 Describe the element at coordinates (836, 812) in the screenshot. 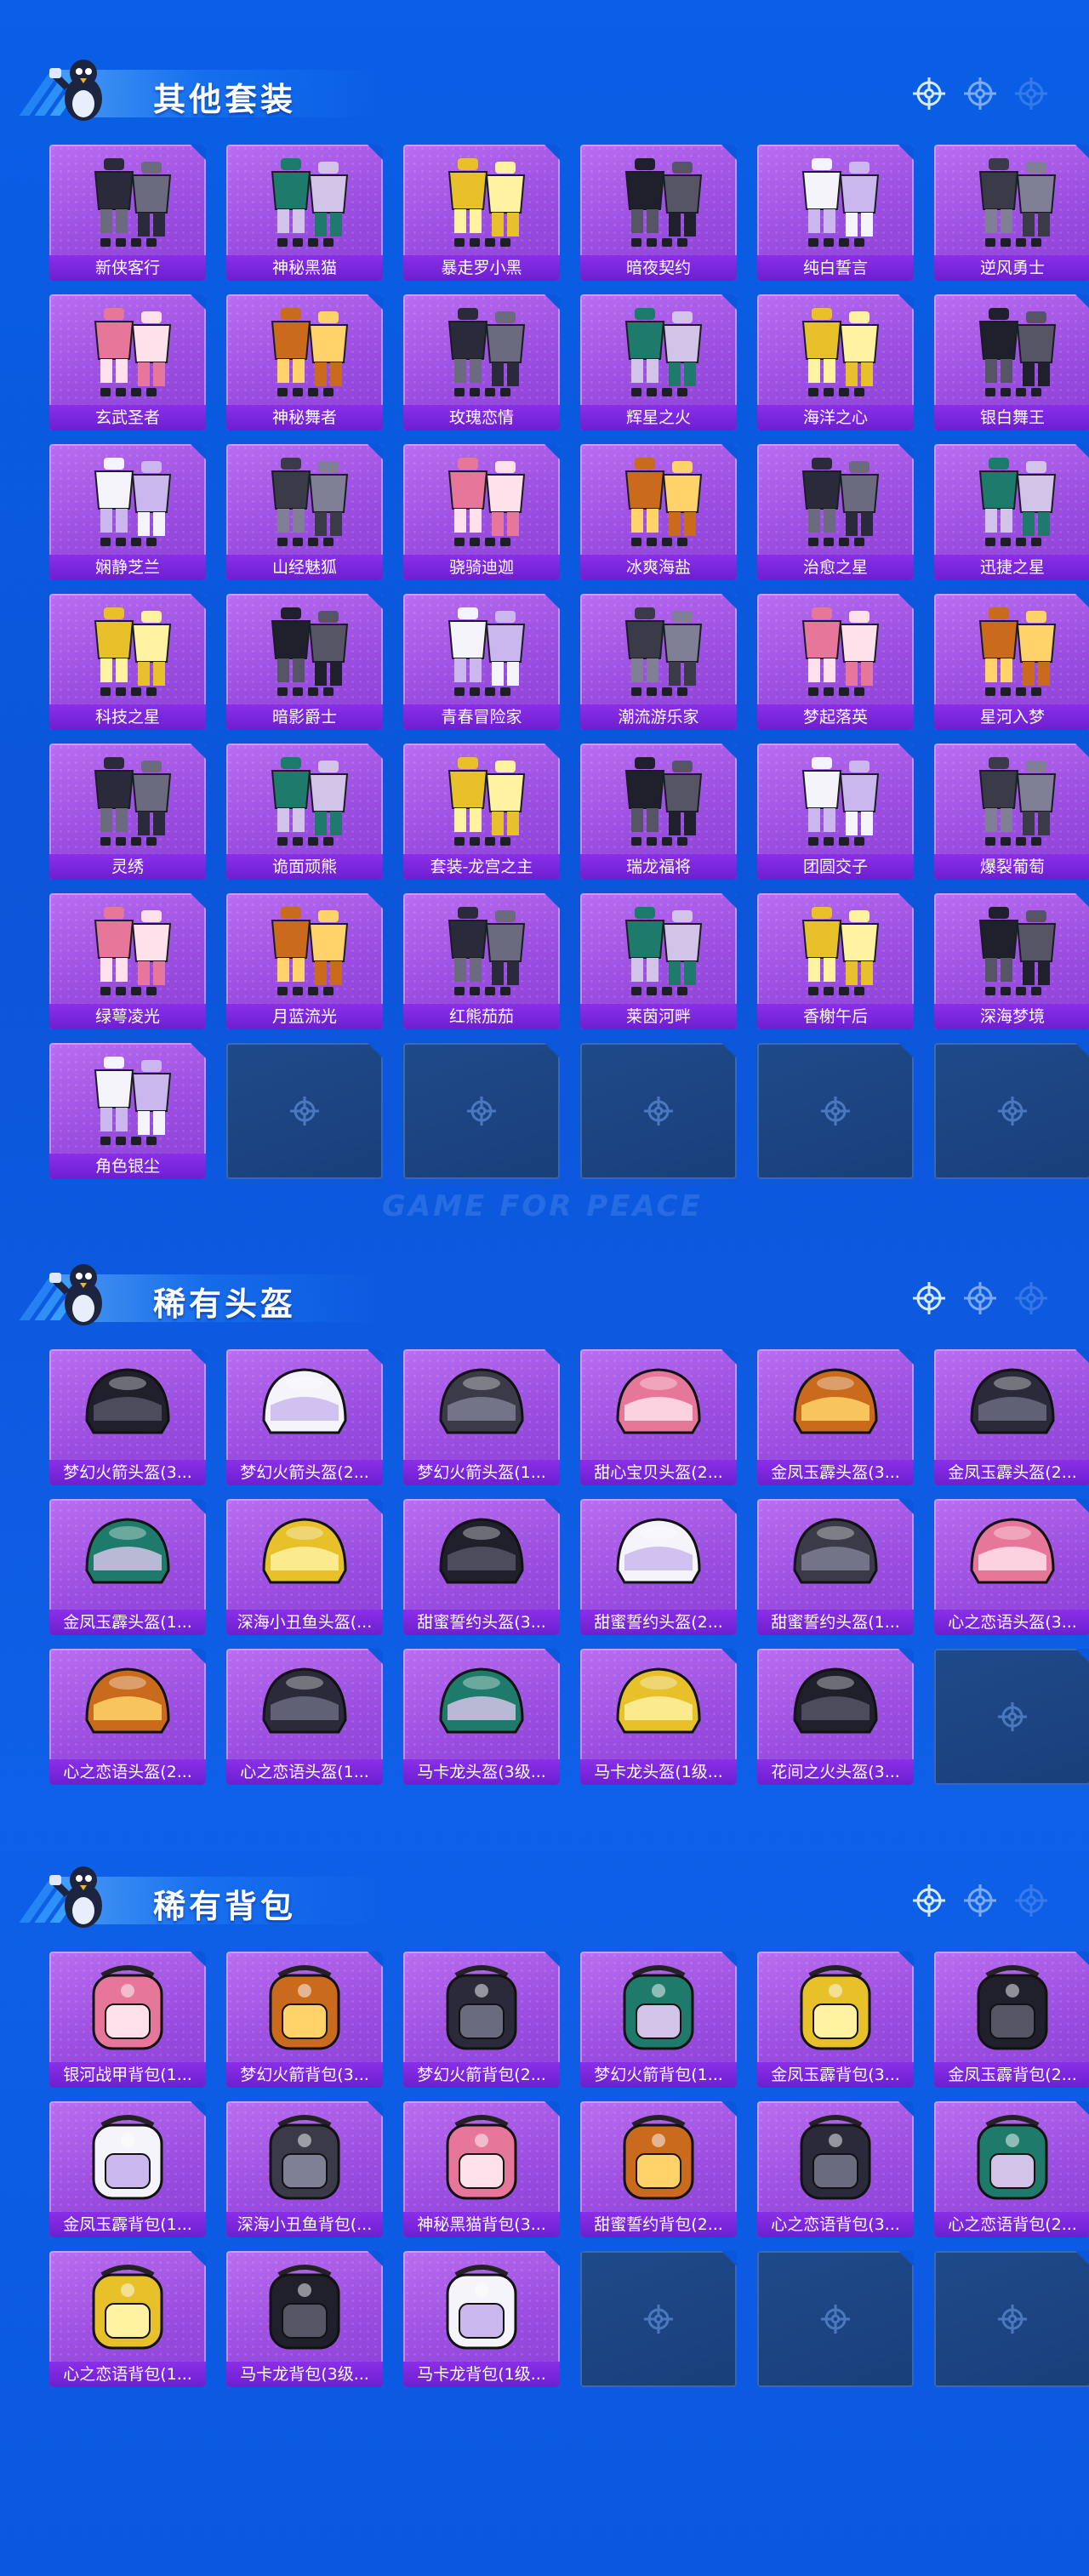

I see `item-card: 团圆交子` at that location.